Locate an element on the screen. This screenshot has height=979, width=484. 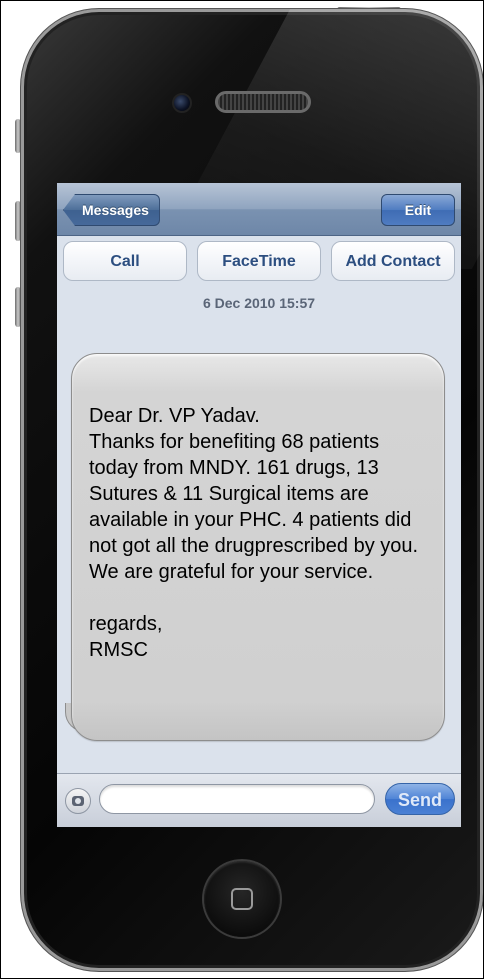
contact-actions: Call FaceTime Add Contact is located at coordinates (259, 262).